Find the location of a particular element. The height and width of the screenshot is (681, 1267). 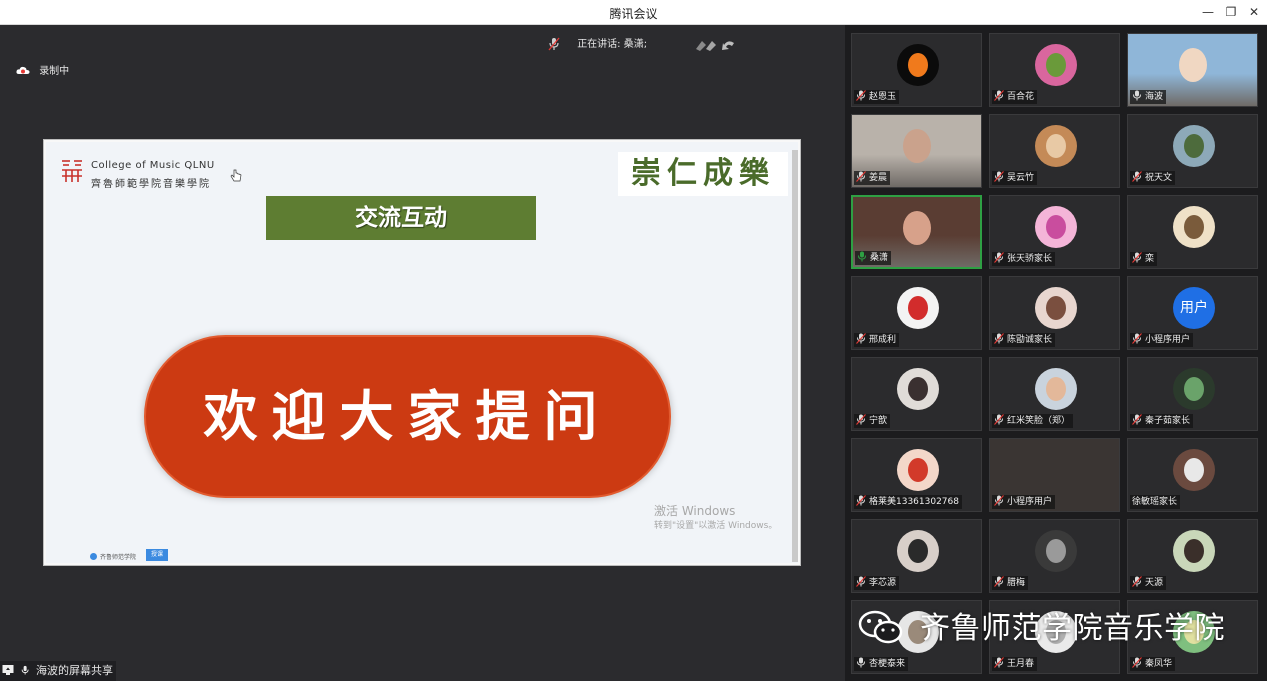

participant-name: 陈勖诚家长 is located at coordinates (1030, 340).